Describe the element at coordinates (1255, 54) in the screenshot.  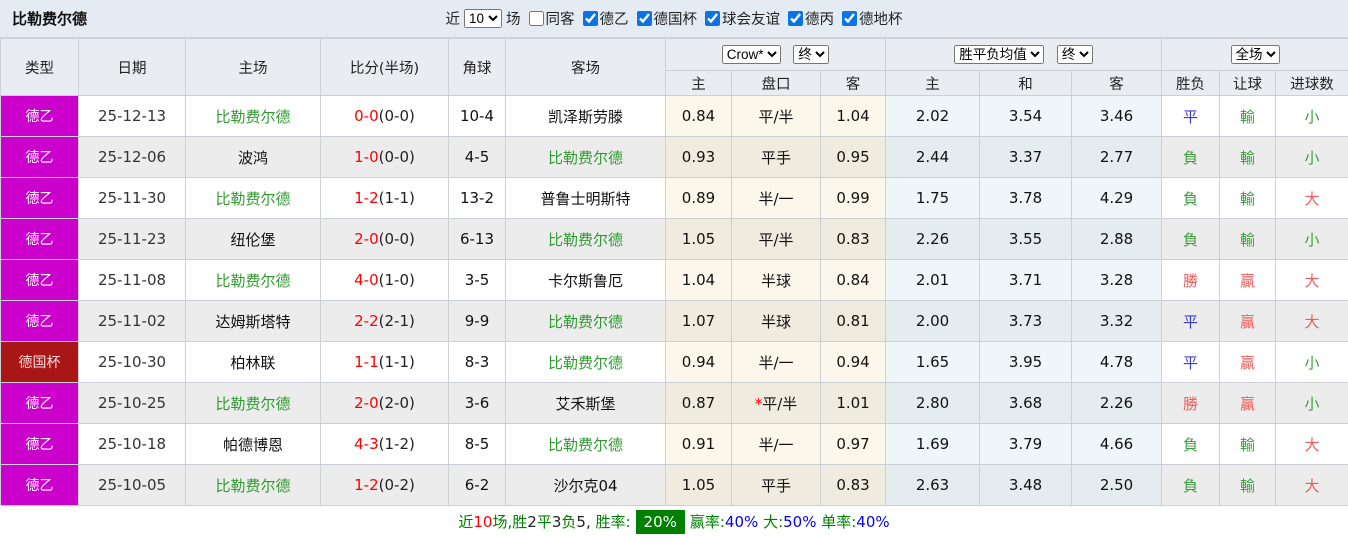
I see `period-select: 全场` at that location.